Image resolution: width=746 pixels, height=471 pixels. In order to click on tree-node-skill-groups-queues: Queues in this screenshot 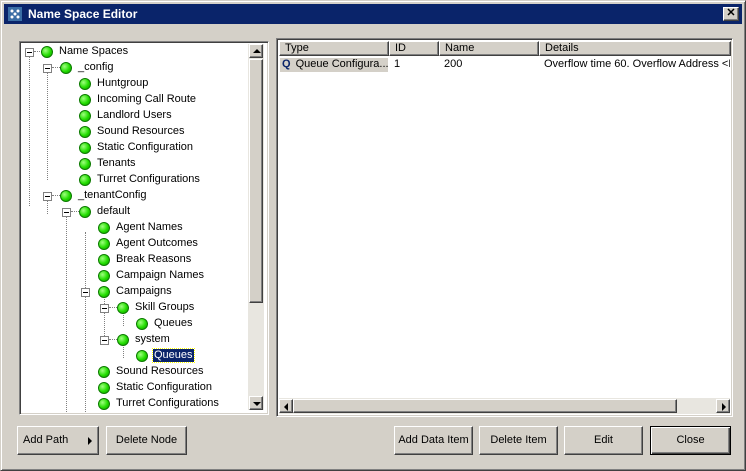, I will do `click(135, 324)`.